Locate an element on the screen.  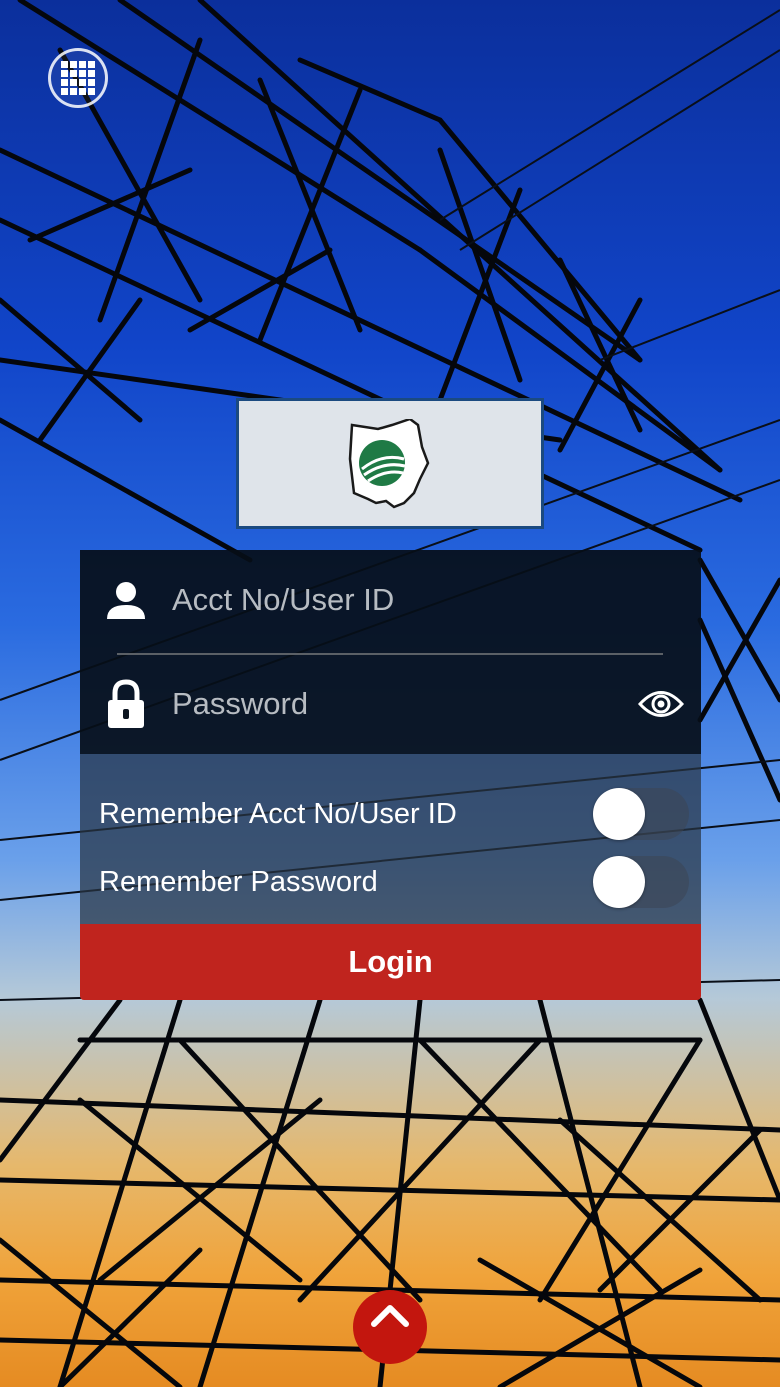
password-input is located at coordinates (396, 704).